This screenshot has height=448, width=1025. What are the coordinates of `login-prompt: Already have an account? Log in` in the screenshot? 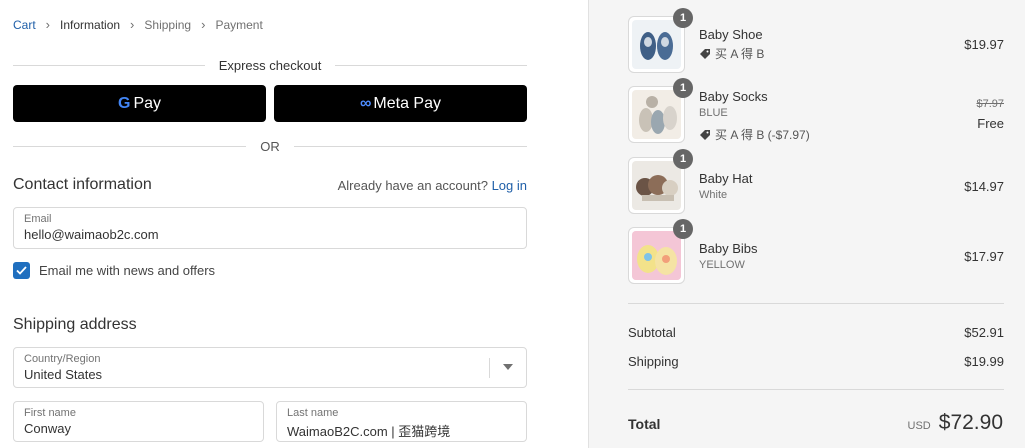 It's located at (432, 185).